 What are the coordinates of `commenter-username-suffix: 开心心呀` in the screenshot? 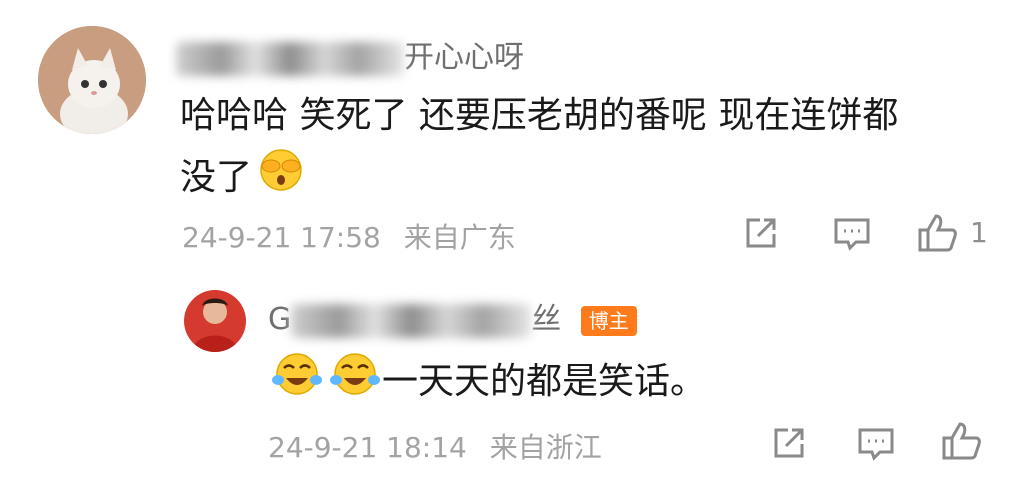 It's located at (464, 57).